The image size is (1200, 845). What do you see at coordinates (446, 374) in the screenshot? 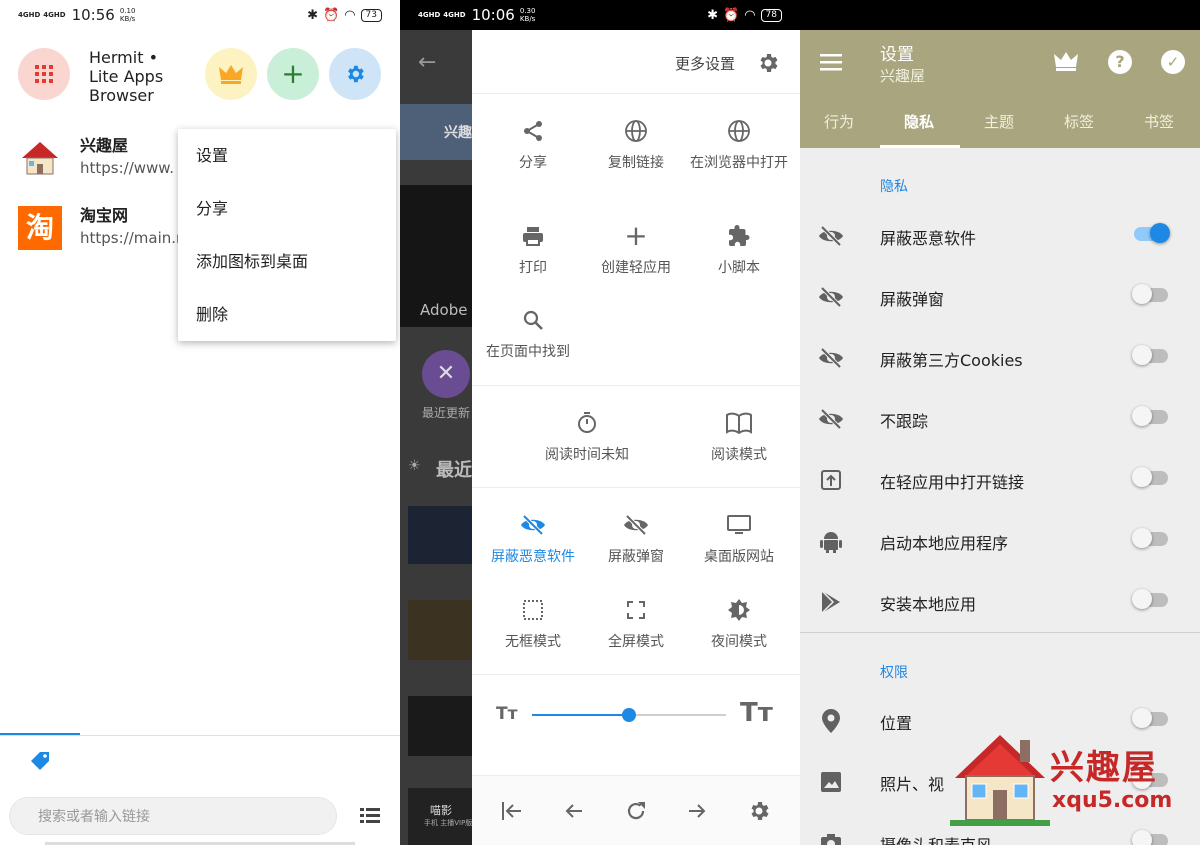
I see `tools-icon: ✕` at bounding box center [446, 374].